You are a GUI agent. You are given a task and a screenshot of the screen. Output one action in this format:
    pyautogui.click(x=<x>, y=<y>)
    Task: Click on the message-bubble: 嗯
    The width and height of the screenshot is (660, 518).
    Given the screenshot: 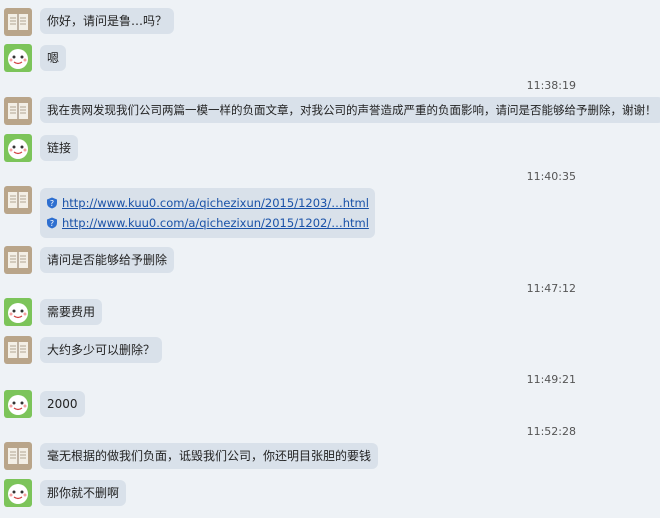 What is the action you would take?
    pyautogui.click(x=53, y=58)
    